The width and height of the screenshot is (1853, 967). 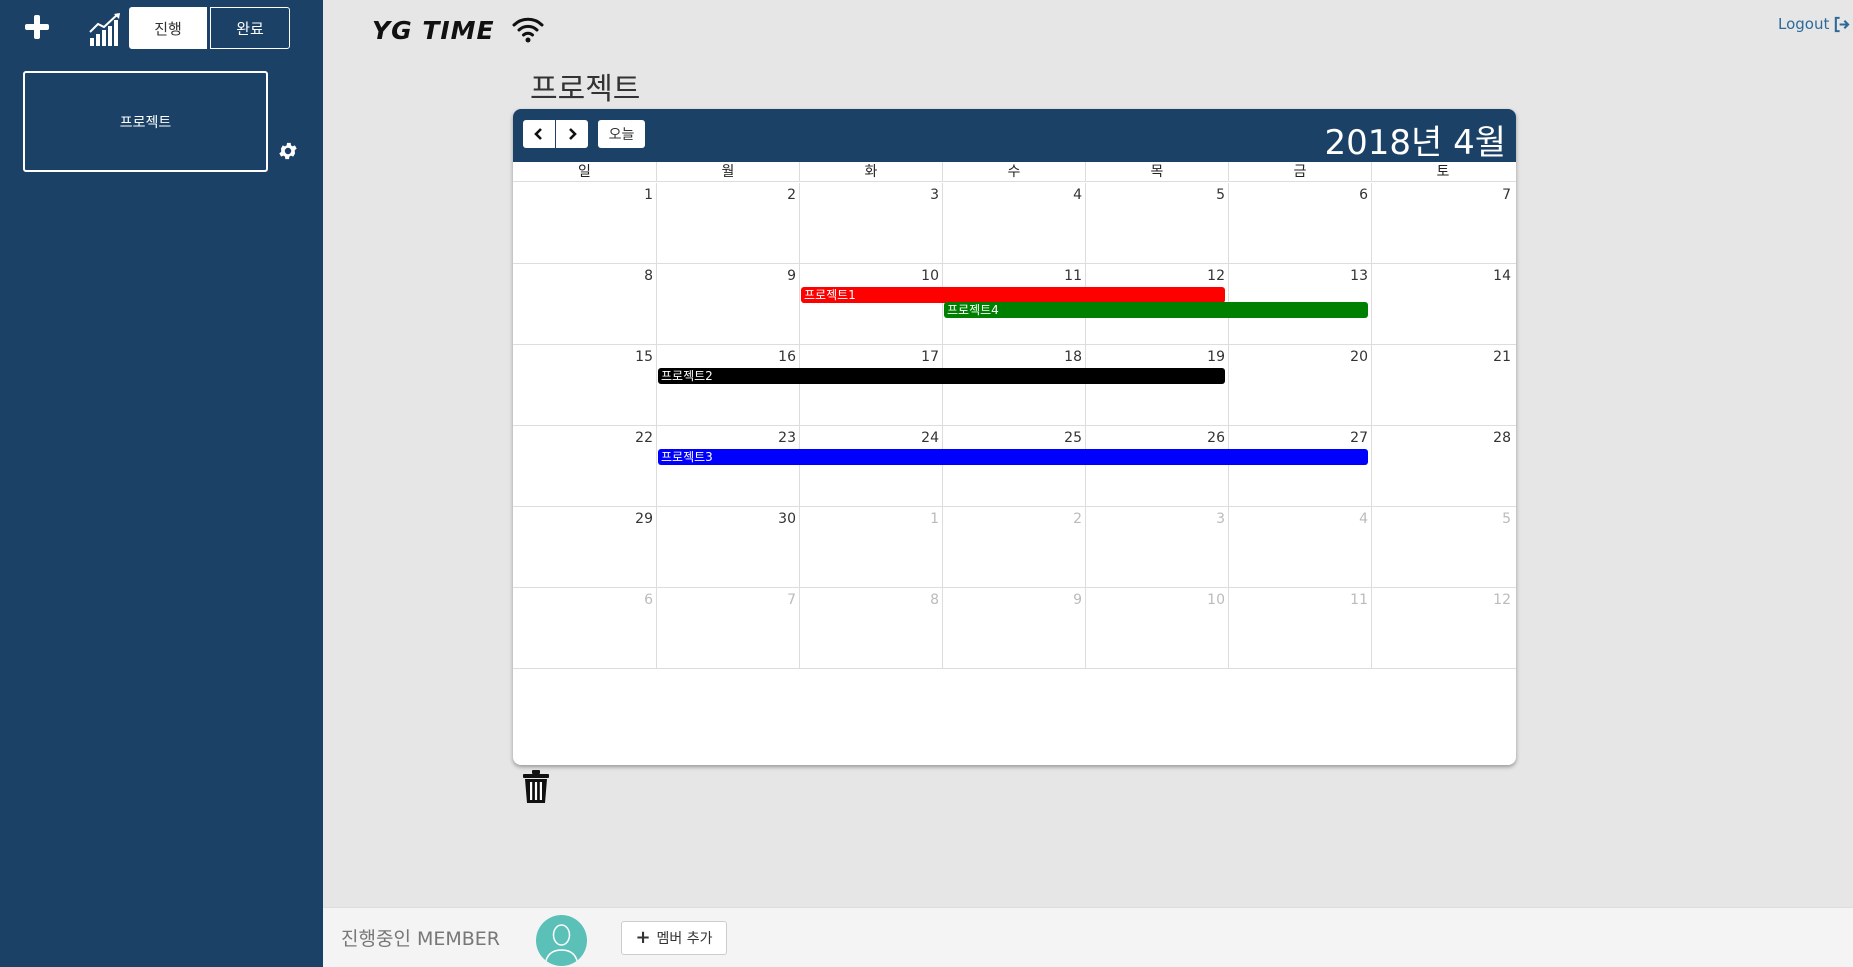 I want to click on day-cell: 17, so click(x=870, y=385).